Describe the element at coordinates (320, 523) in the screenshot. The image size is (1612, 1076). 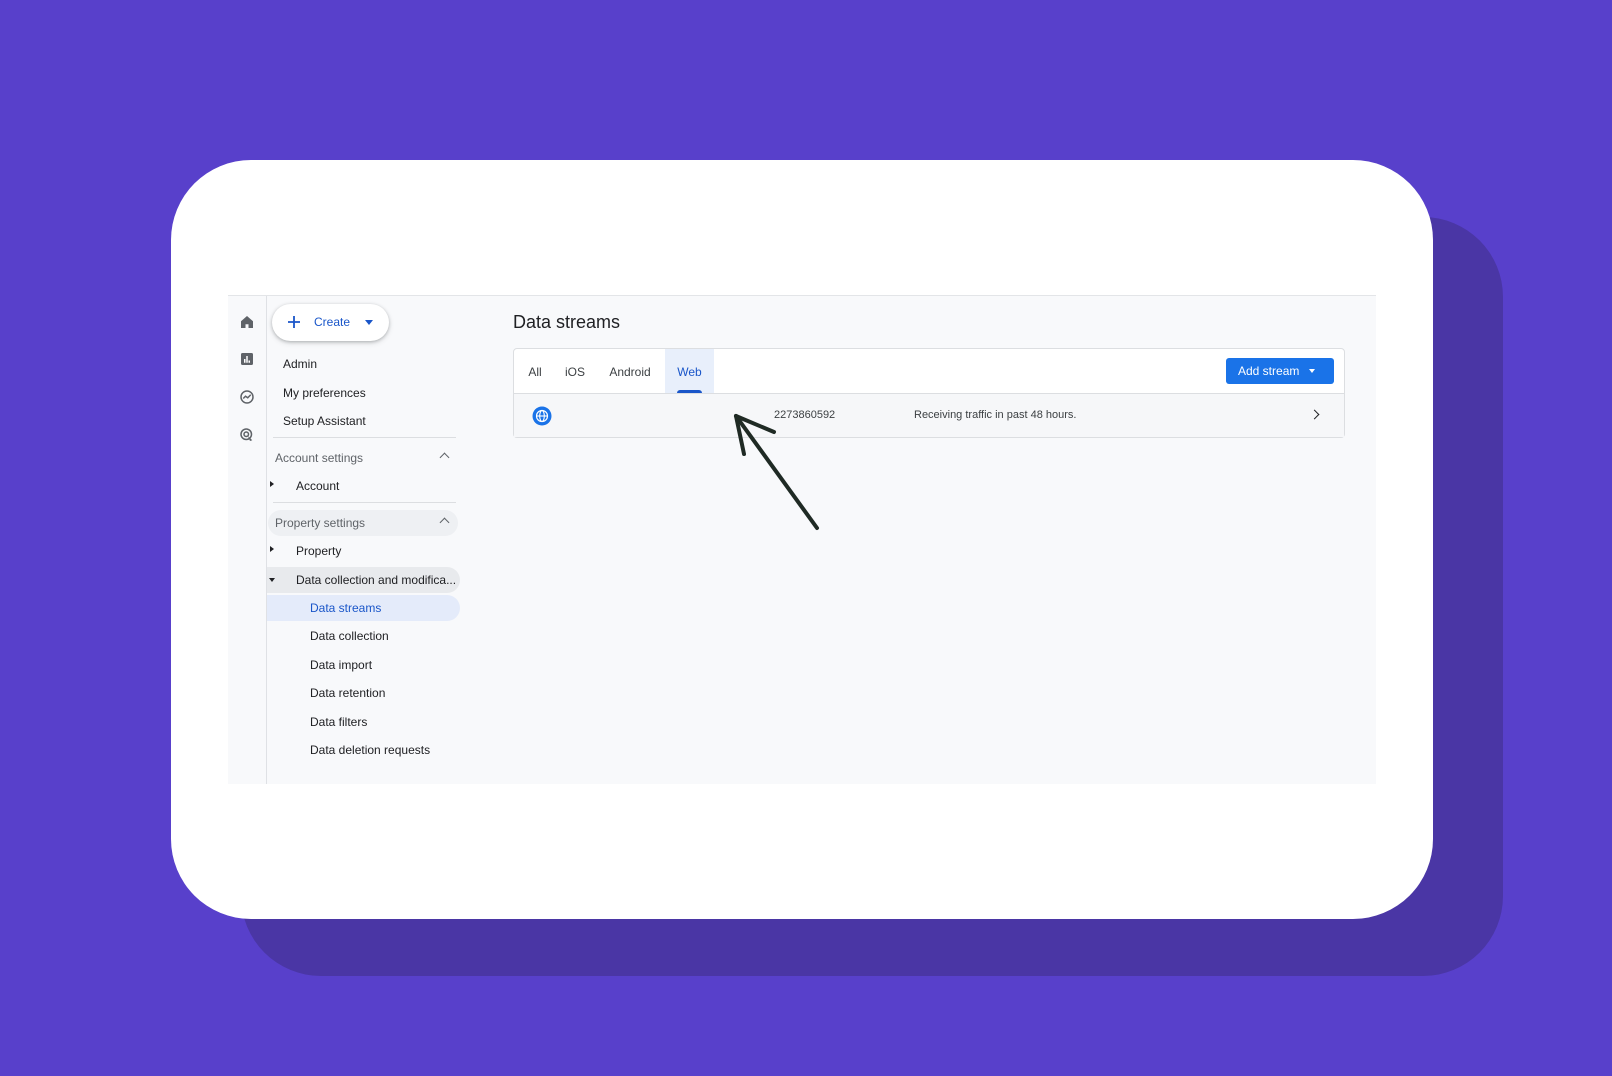
I see `property-settings-label: Property settings` at that location.